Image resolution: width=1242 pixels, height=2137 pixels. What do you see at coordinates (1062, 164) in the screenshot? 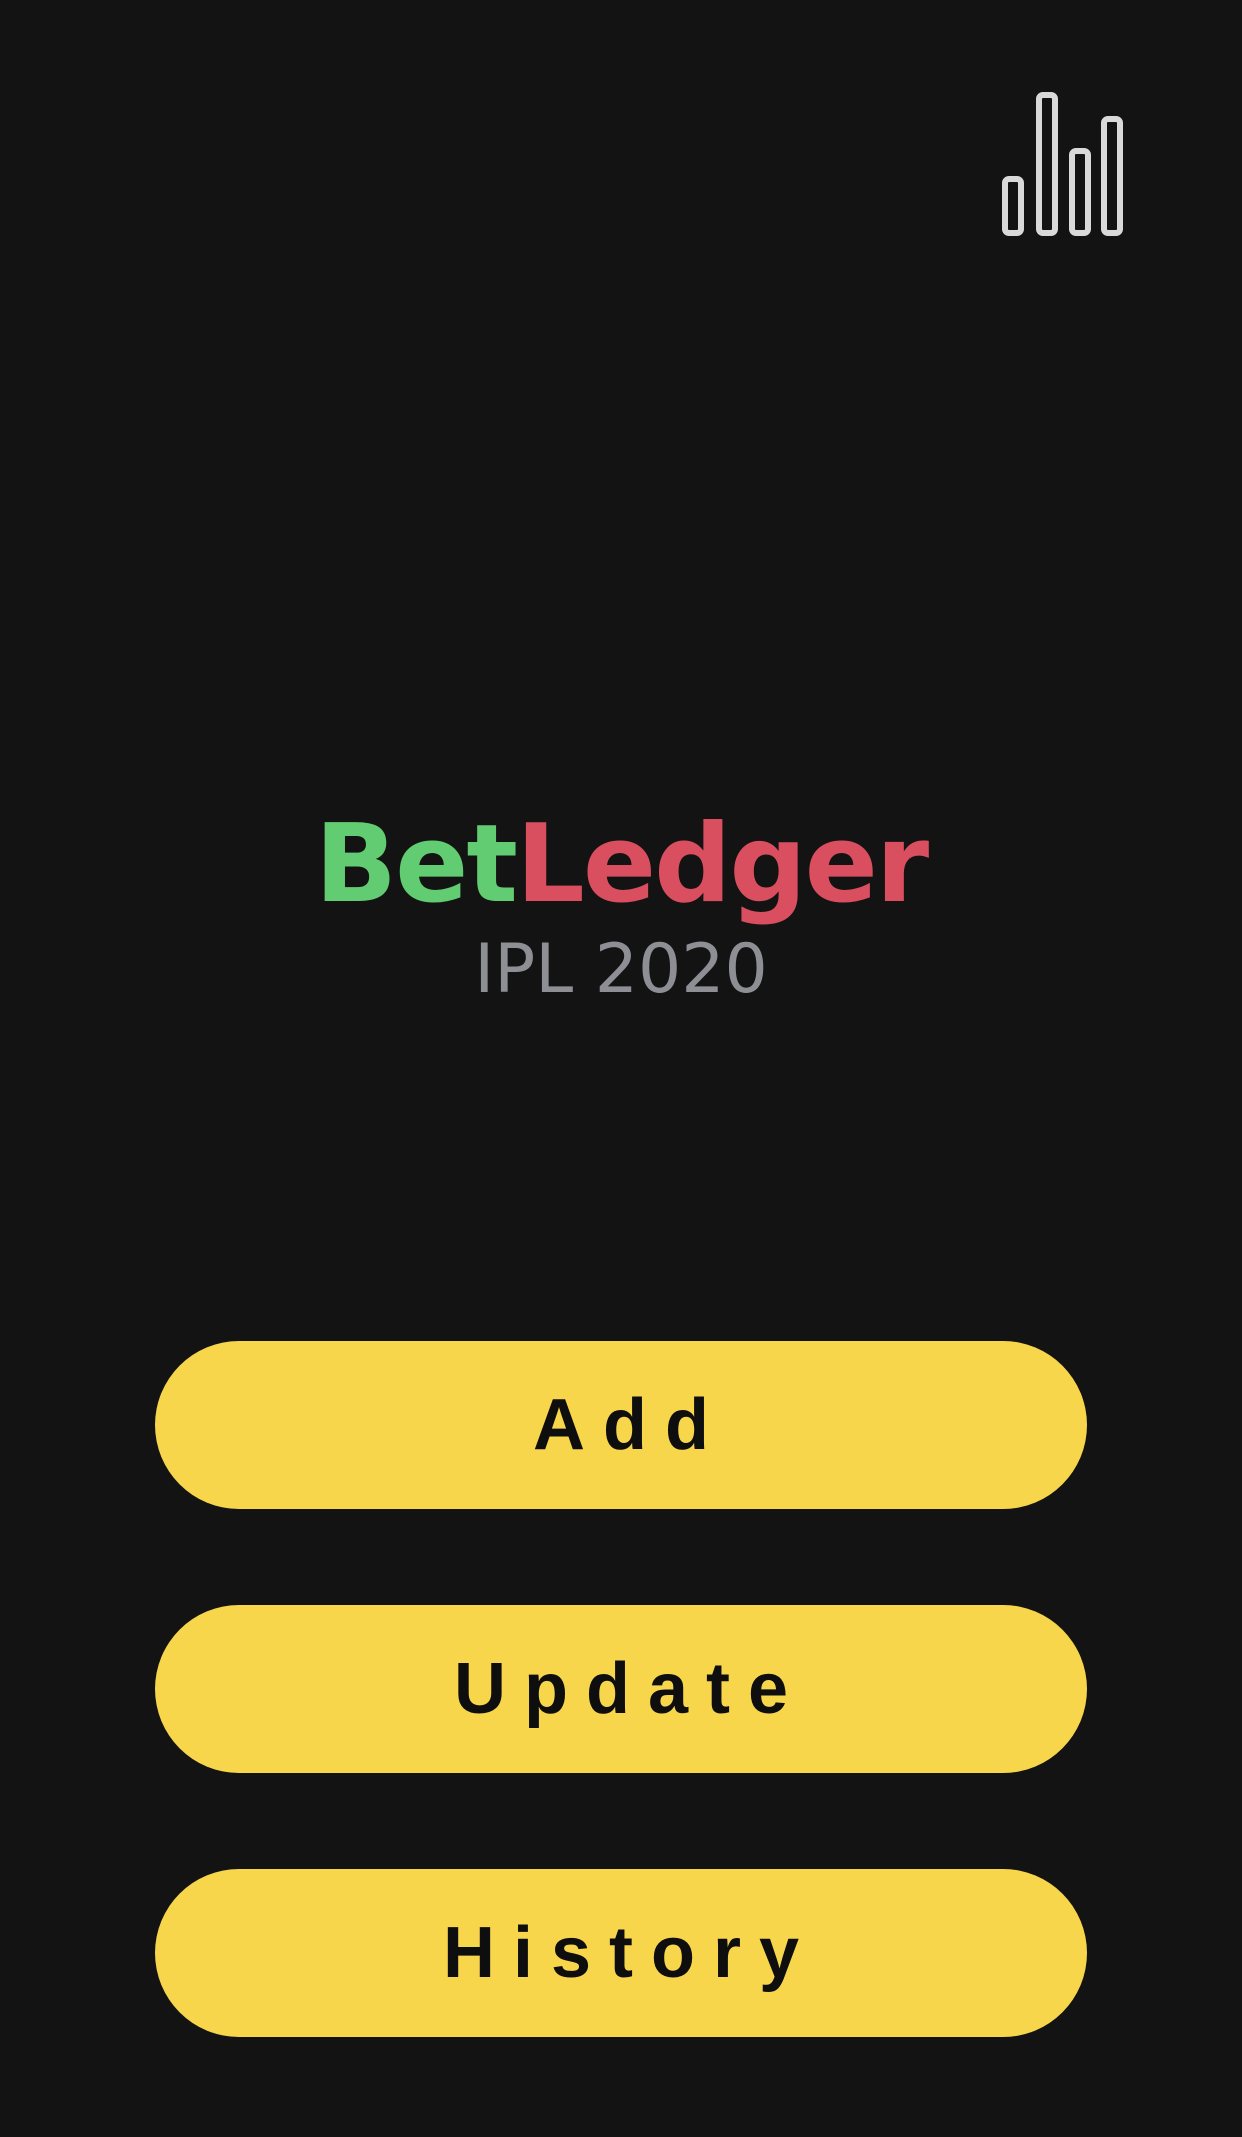
I see `bar-chart-icon` at bounding box center [1062, 164].